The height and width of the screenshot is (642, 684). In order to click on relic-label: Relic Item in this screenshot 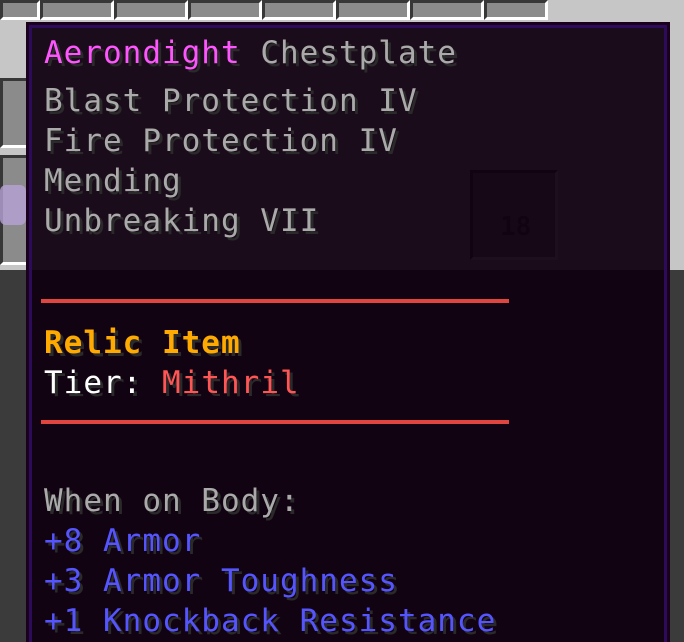, I will do `click(142, 343)`.